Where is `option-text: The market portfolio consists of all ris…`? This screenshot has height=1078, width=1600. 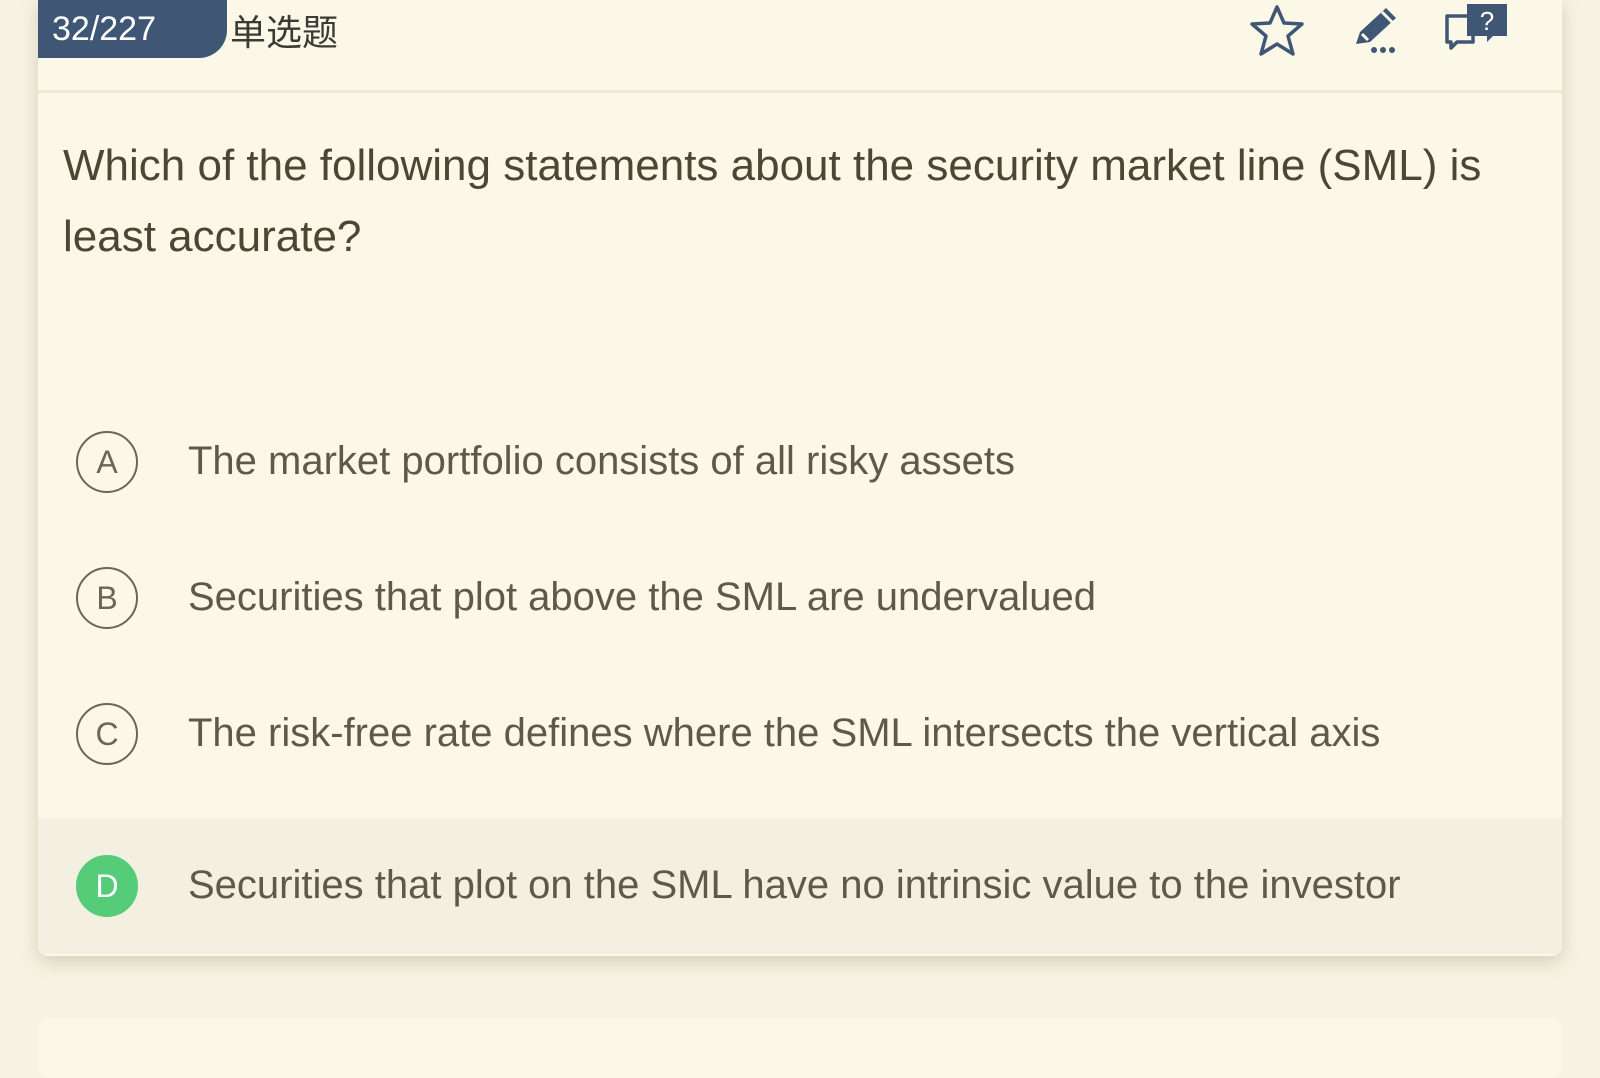
option-text: The market portfolio consists of all ris… is located at coordinates (601, 461).